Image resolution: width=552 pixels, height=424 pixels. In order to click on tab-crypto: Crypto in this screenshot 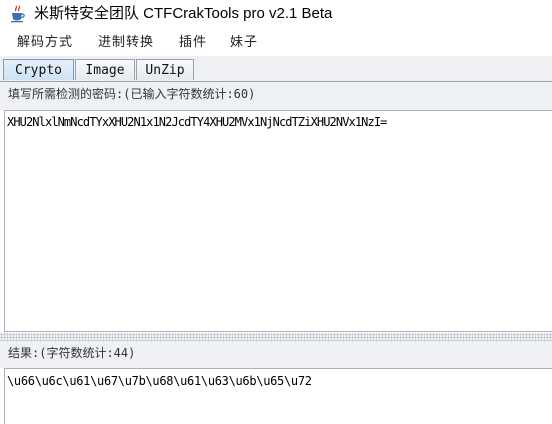, I will do `click(38, 69)`.